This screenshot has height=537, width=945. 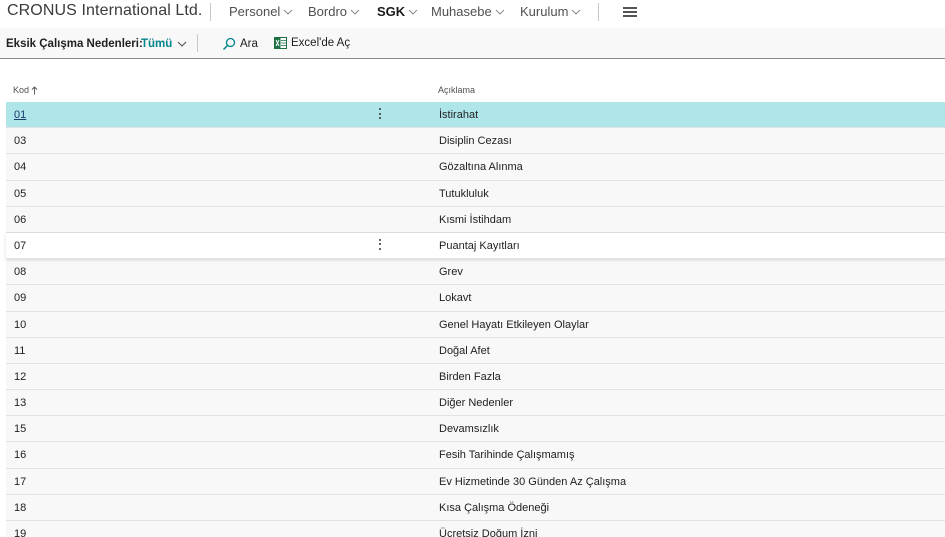 What do you see at coordinates (544, 11) in the screenshot?
I see `nav-item-label: Kurulum` at bounding box center [544, 11].